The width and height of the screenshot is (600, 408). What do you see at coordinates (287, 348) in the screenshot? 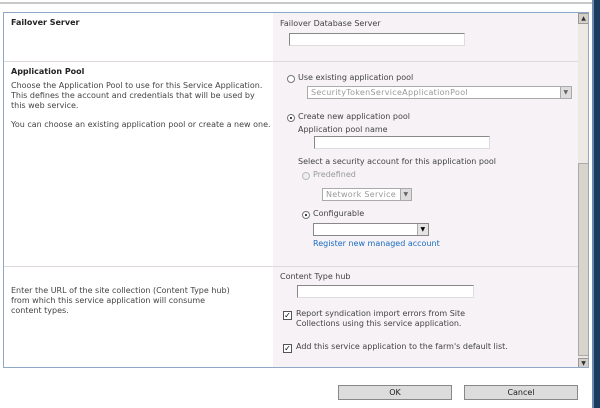
I see `default-list-checkbox: ✓` at bounding box center [287, 348].